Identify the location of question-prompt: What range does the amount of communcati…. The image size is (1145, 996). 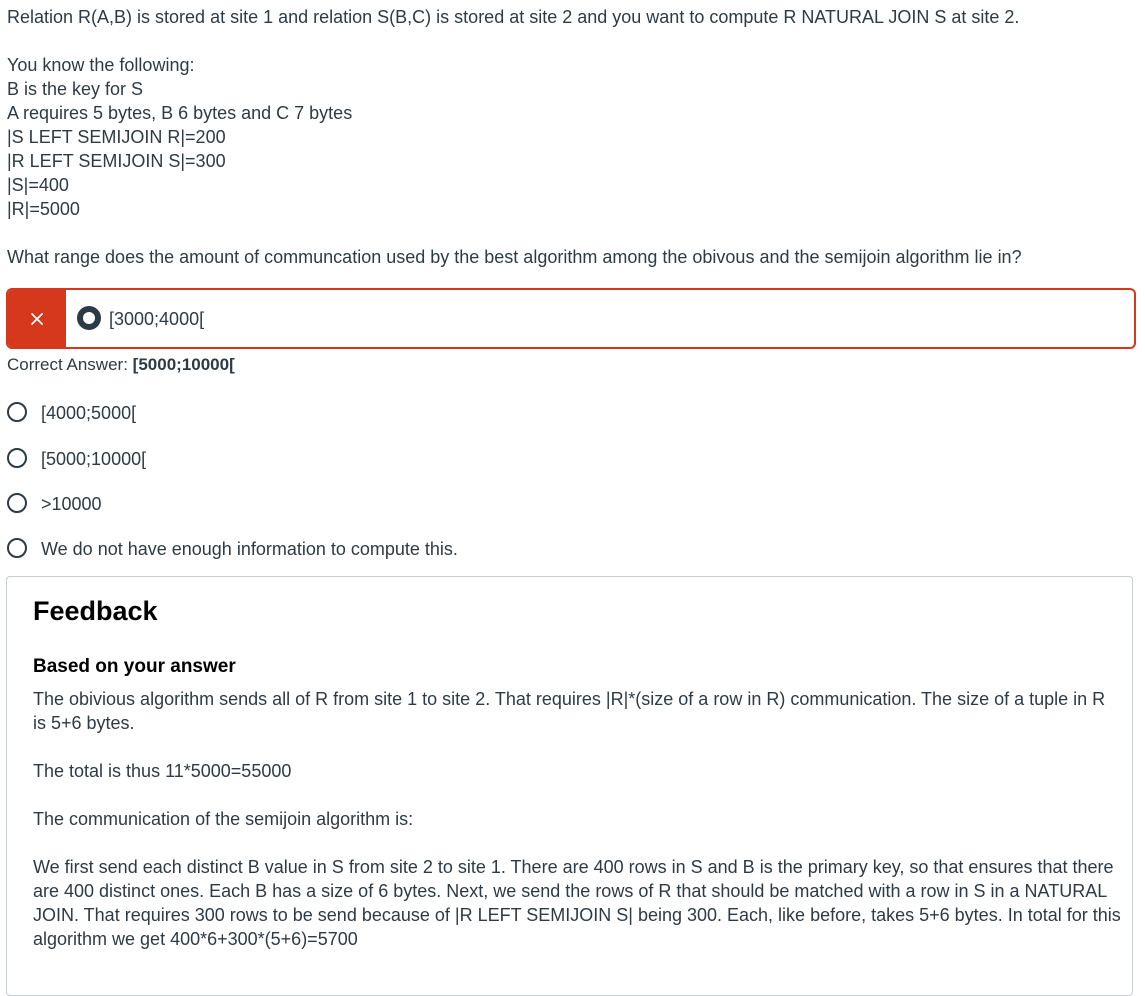
(514, 257).